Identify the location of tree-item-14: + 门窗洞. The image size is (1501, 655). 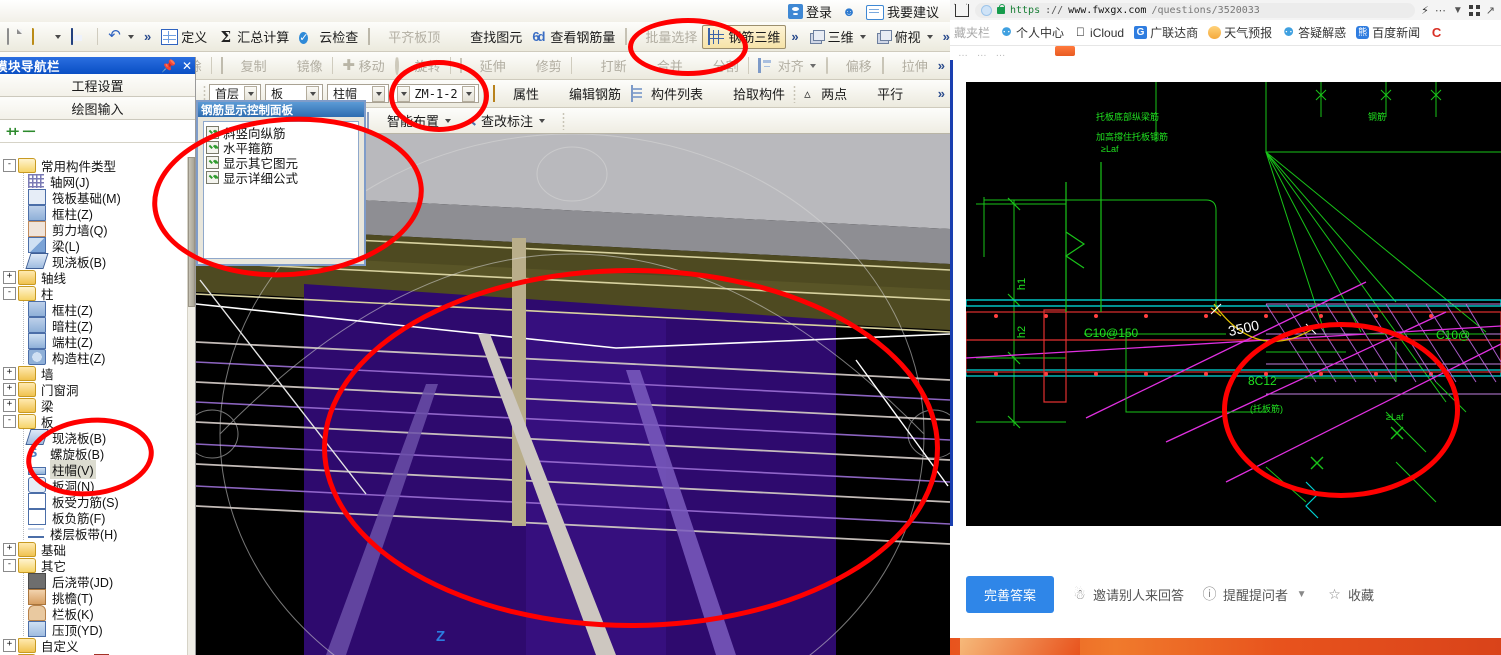
(94, 389).